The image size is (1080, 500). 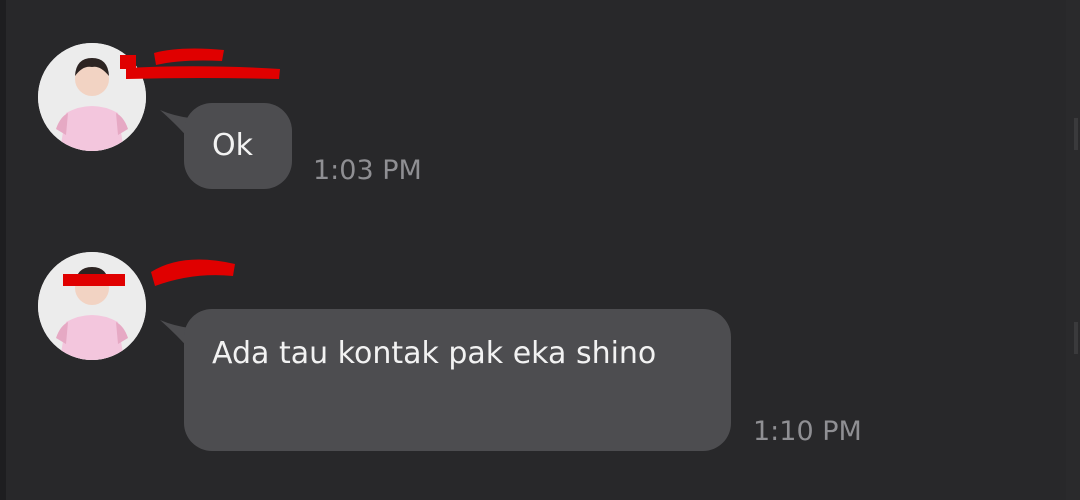 I want to click on message-bubble: Ok, so click(x=238, y=146).